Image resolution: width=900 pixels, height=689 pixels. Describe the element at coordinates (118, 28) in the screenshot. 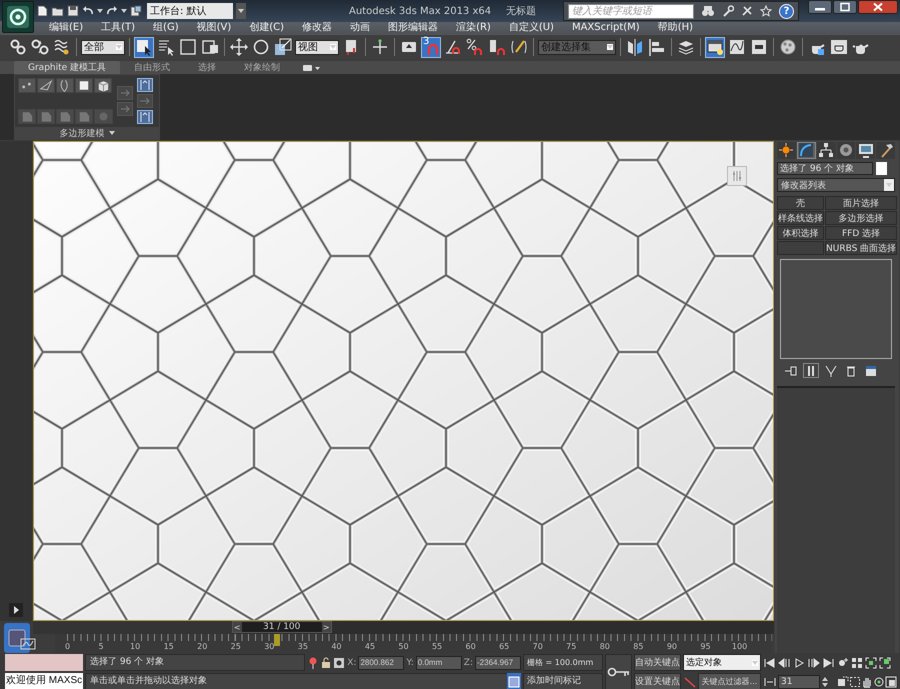

I see `menu-item: 工具(T)` at that location.